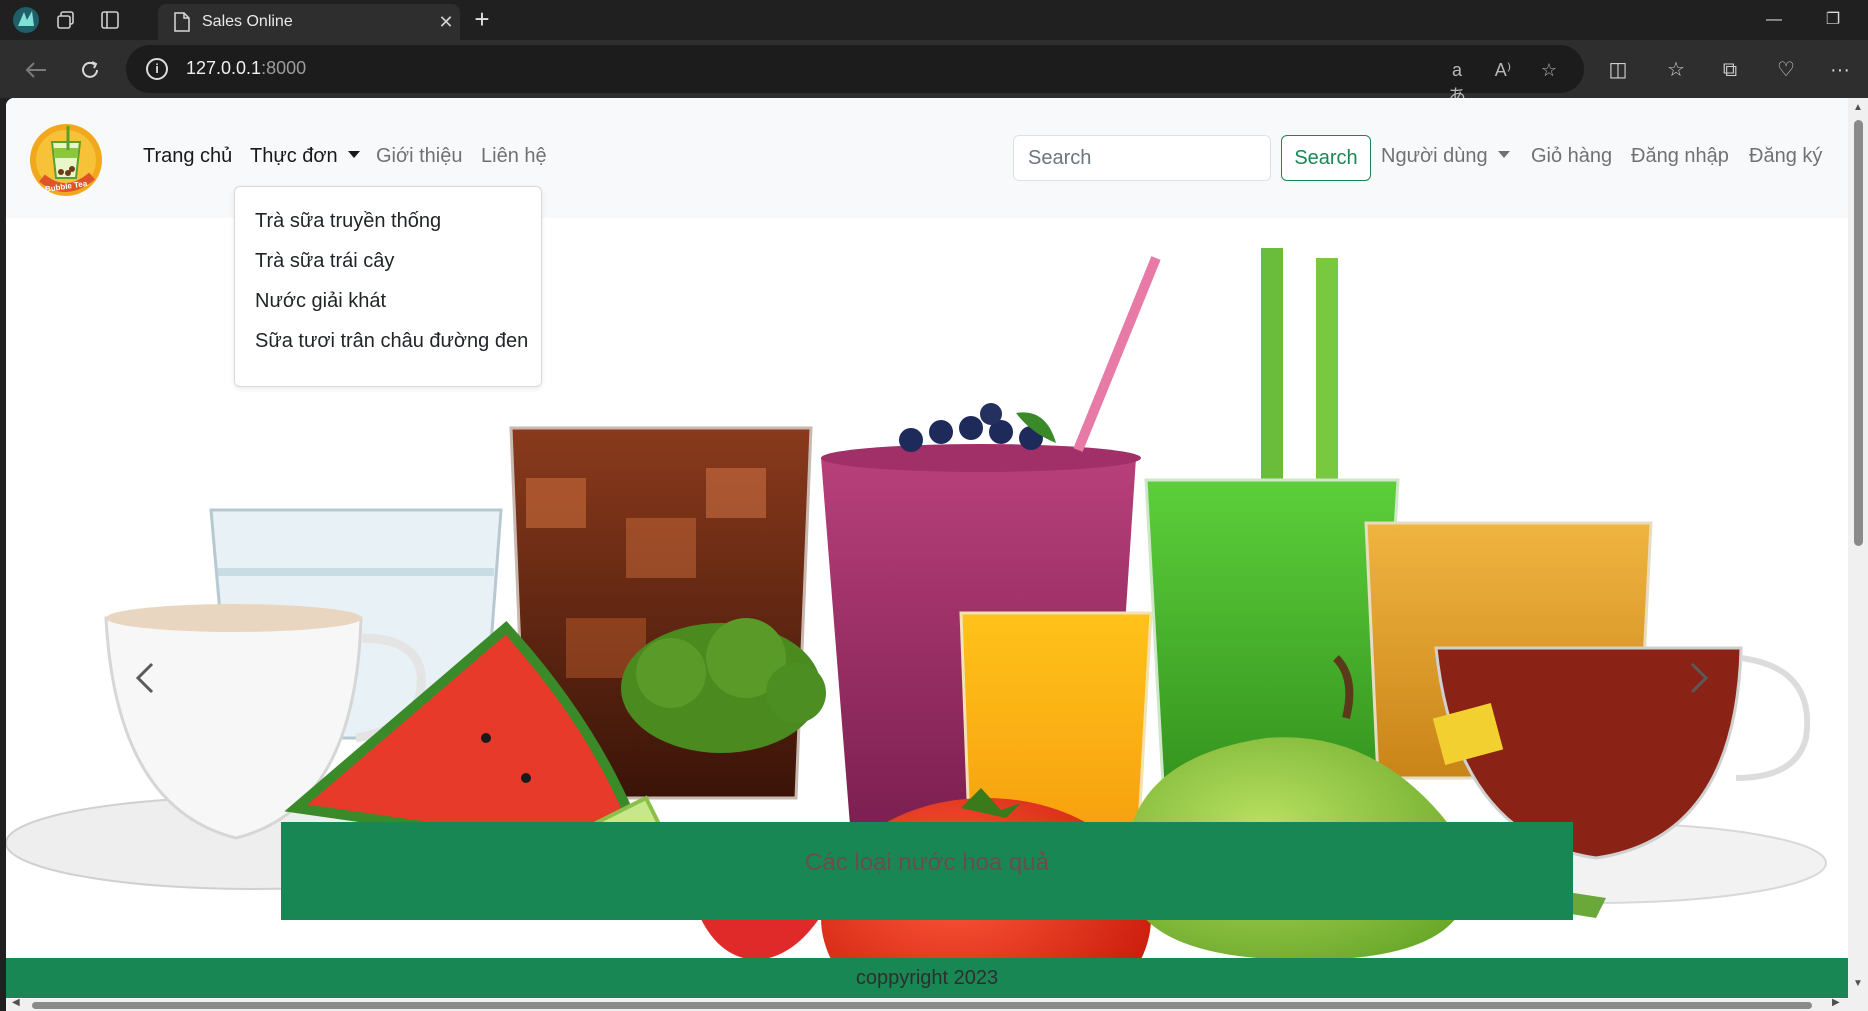 This screenshot has width=1868, height=1011. I want to click on browser-essentials-icon: ♡, so click(1786, 70).